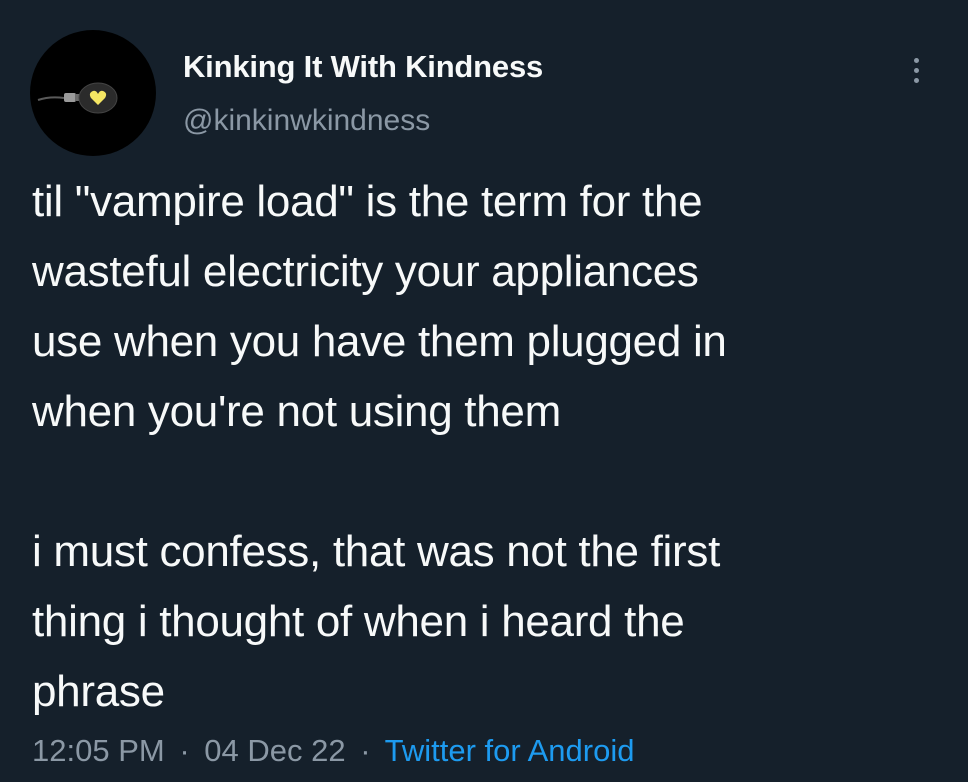 The height and width of the screenshot is (782, 968). I want to click on author-handle: @kinkinwkindness, so click(306, 121).